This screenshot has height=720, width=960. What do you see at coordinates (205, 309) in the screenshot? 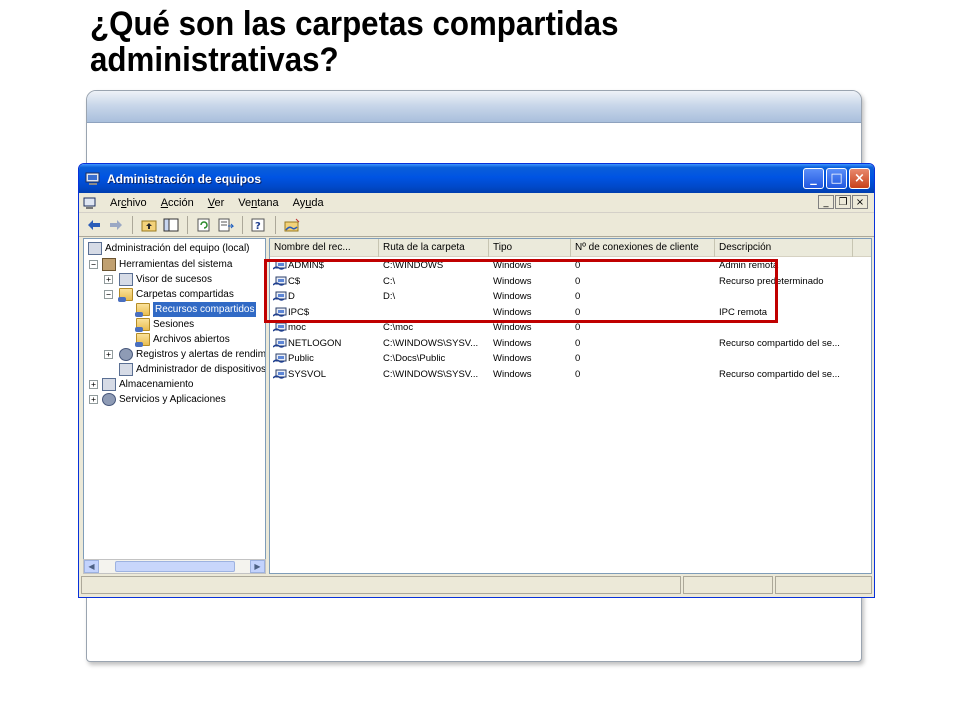
I see `tree-item-label: Recursos compartidos` at bounding box center [205, 309].